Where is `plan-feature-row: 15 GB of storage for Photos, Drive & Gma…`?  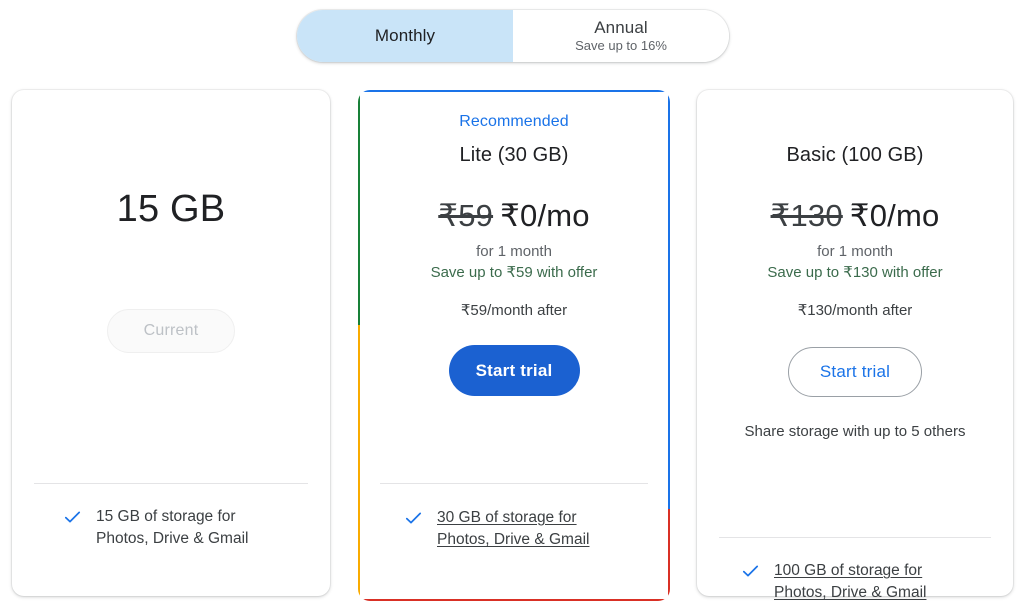
plan-feature-row: 15 GB of storage for Photos, Drive & Gma… is located at coordinates (171, 528).